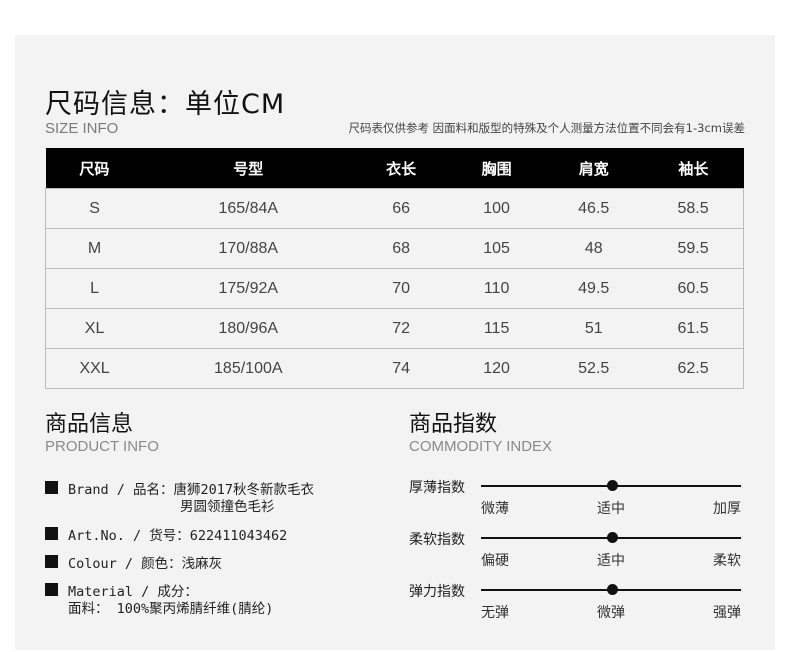 Image resolution: width=790 pixels, height=652 pixels. What do you see at coordinates (82, 128) in the screenshot?
I see `size-info-subtitle: SIZE INFO` at bounding box center [82, 128].